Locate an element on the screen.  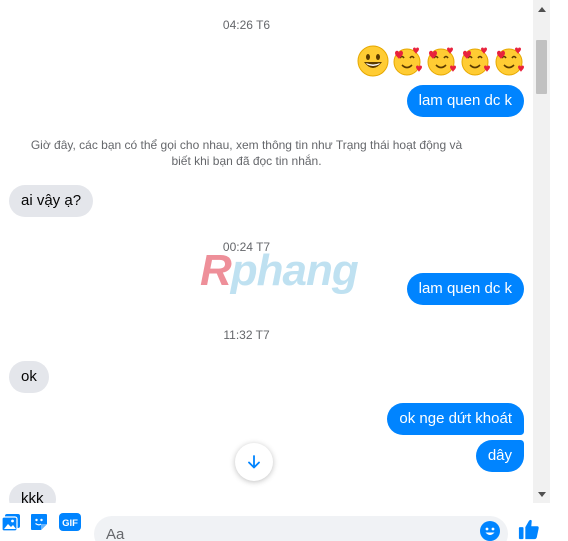
scroll-up-arrow-icon is located at coordinates (541, 8).